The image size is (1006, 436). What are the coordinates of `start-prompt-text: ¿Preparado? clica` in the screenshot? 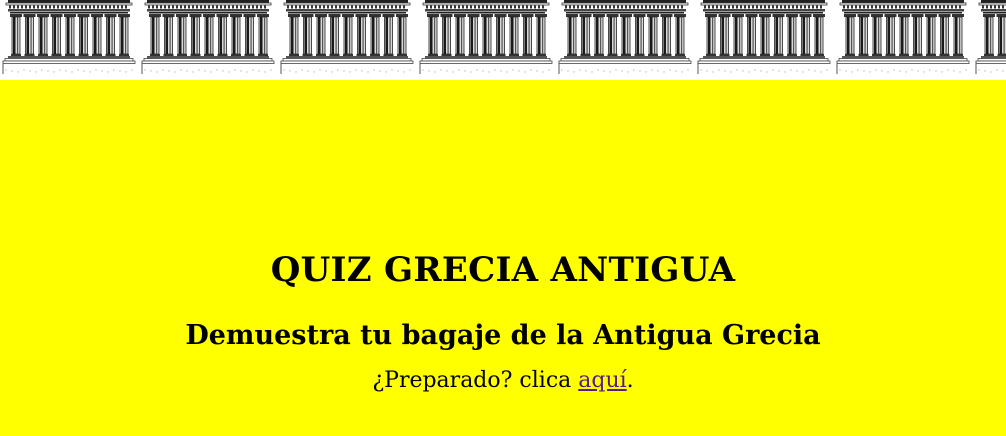 It's located at (475, 380).